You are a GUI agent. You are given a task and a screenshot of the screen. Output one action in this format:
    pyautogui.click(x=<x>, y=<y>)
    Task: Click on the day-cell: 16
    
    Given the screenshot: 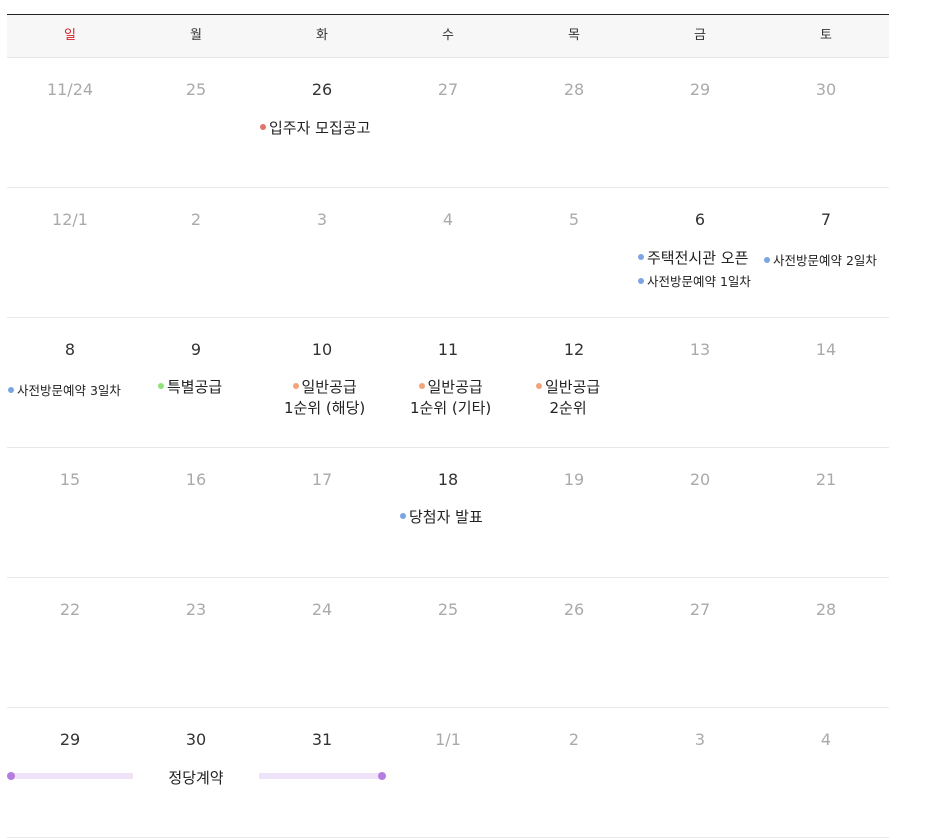 What is the action you would take?
    pyautogui.click(x=196, y=512)
    